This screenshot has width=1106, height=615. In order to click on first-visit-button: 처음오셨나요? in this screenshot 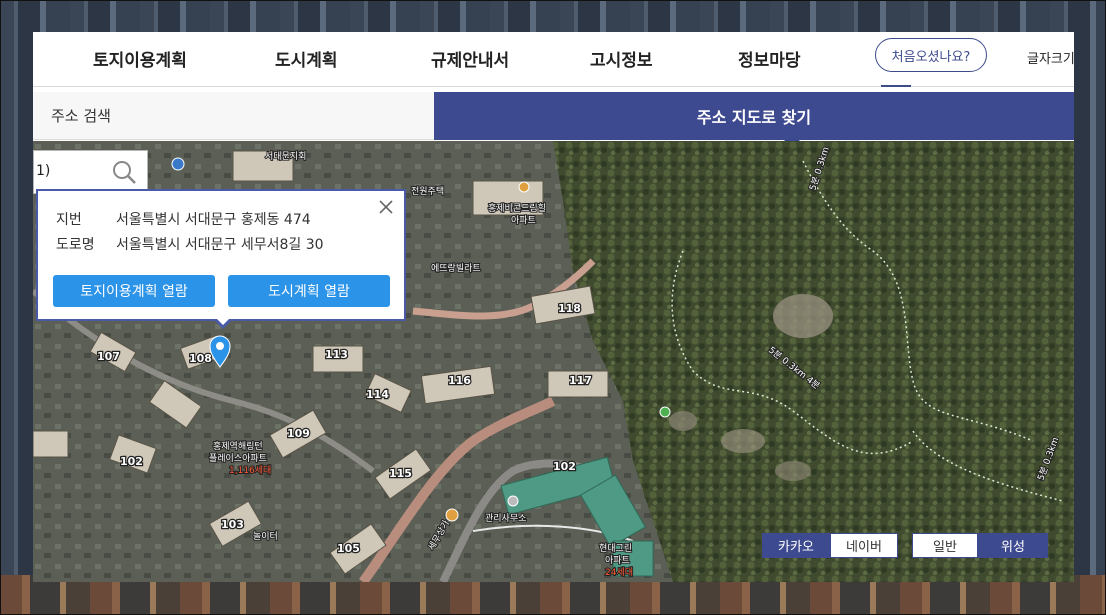, I will do `click(931, 55)`.